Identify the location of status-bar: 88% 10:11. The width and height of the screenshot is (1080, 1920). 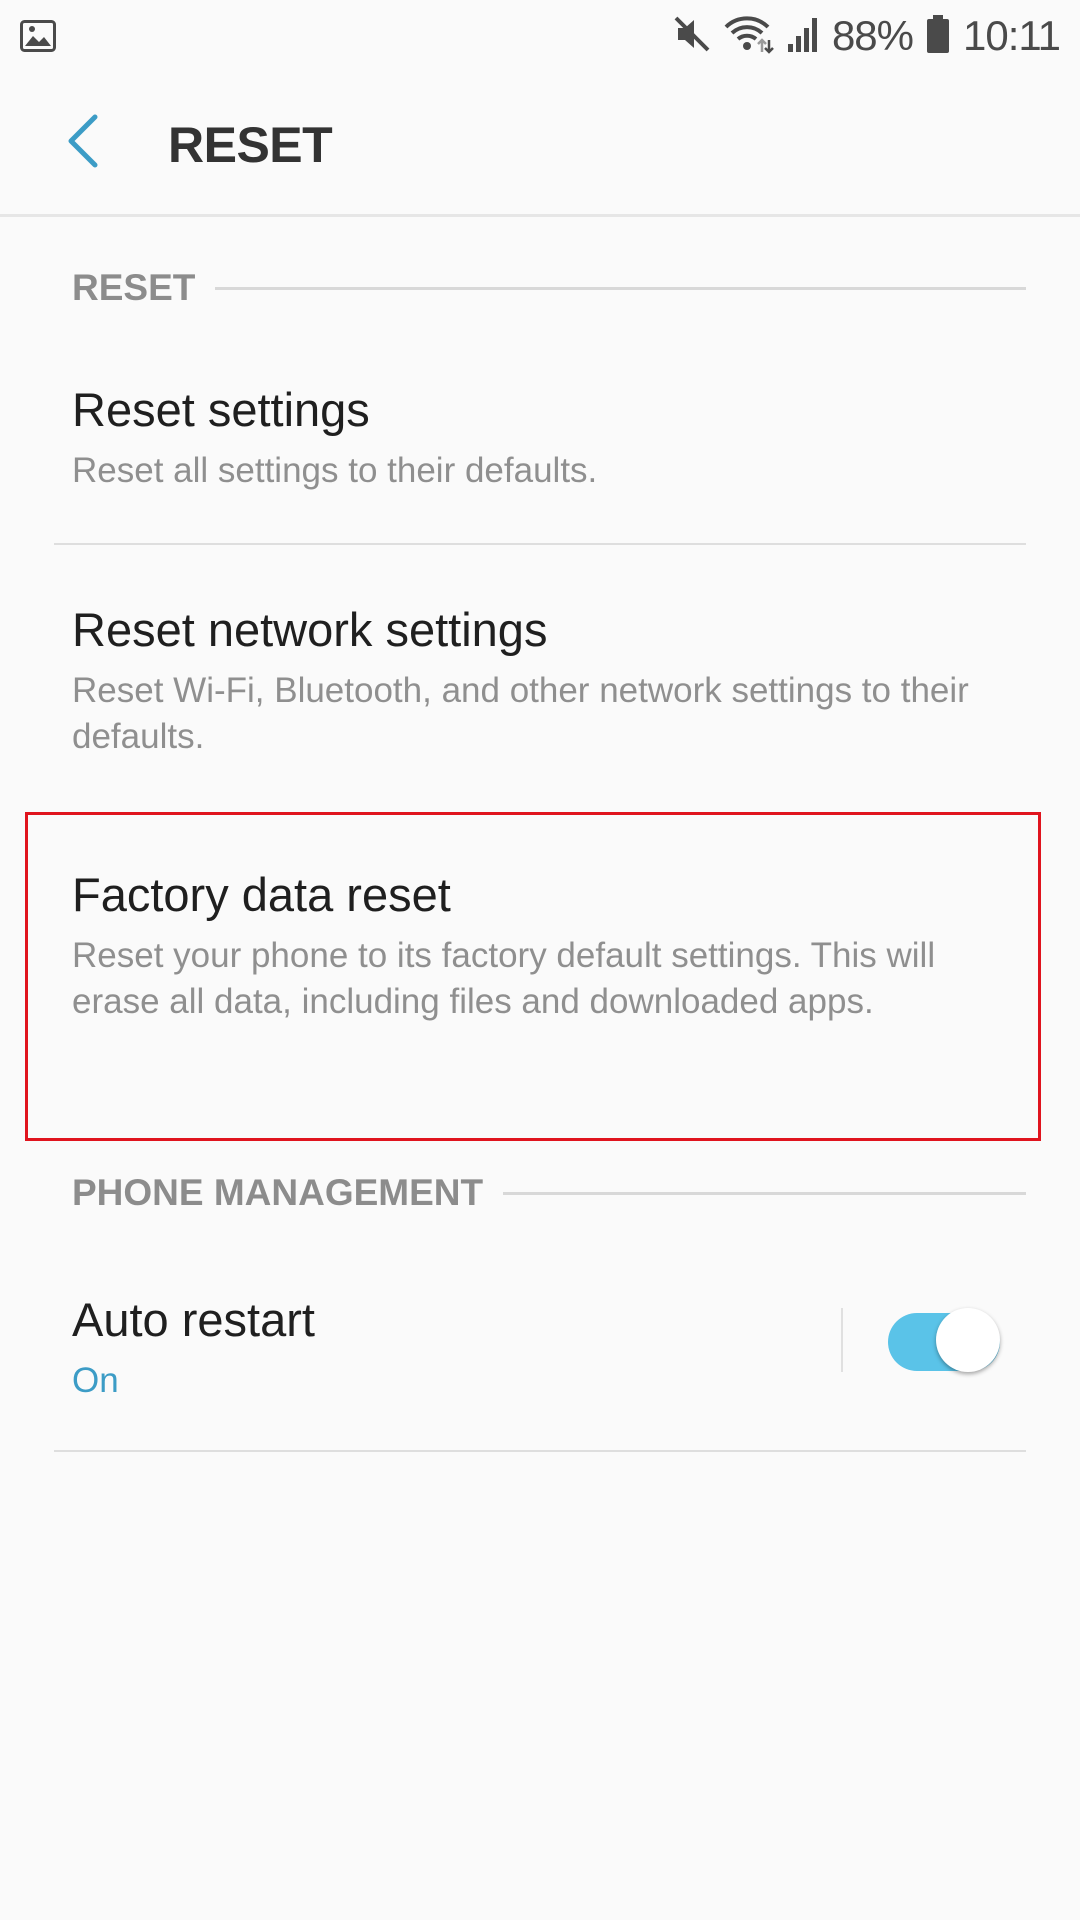
(540, 36).